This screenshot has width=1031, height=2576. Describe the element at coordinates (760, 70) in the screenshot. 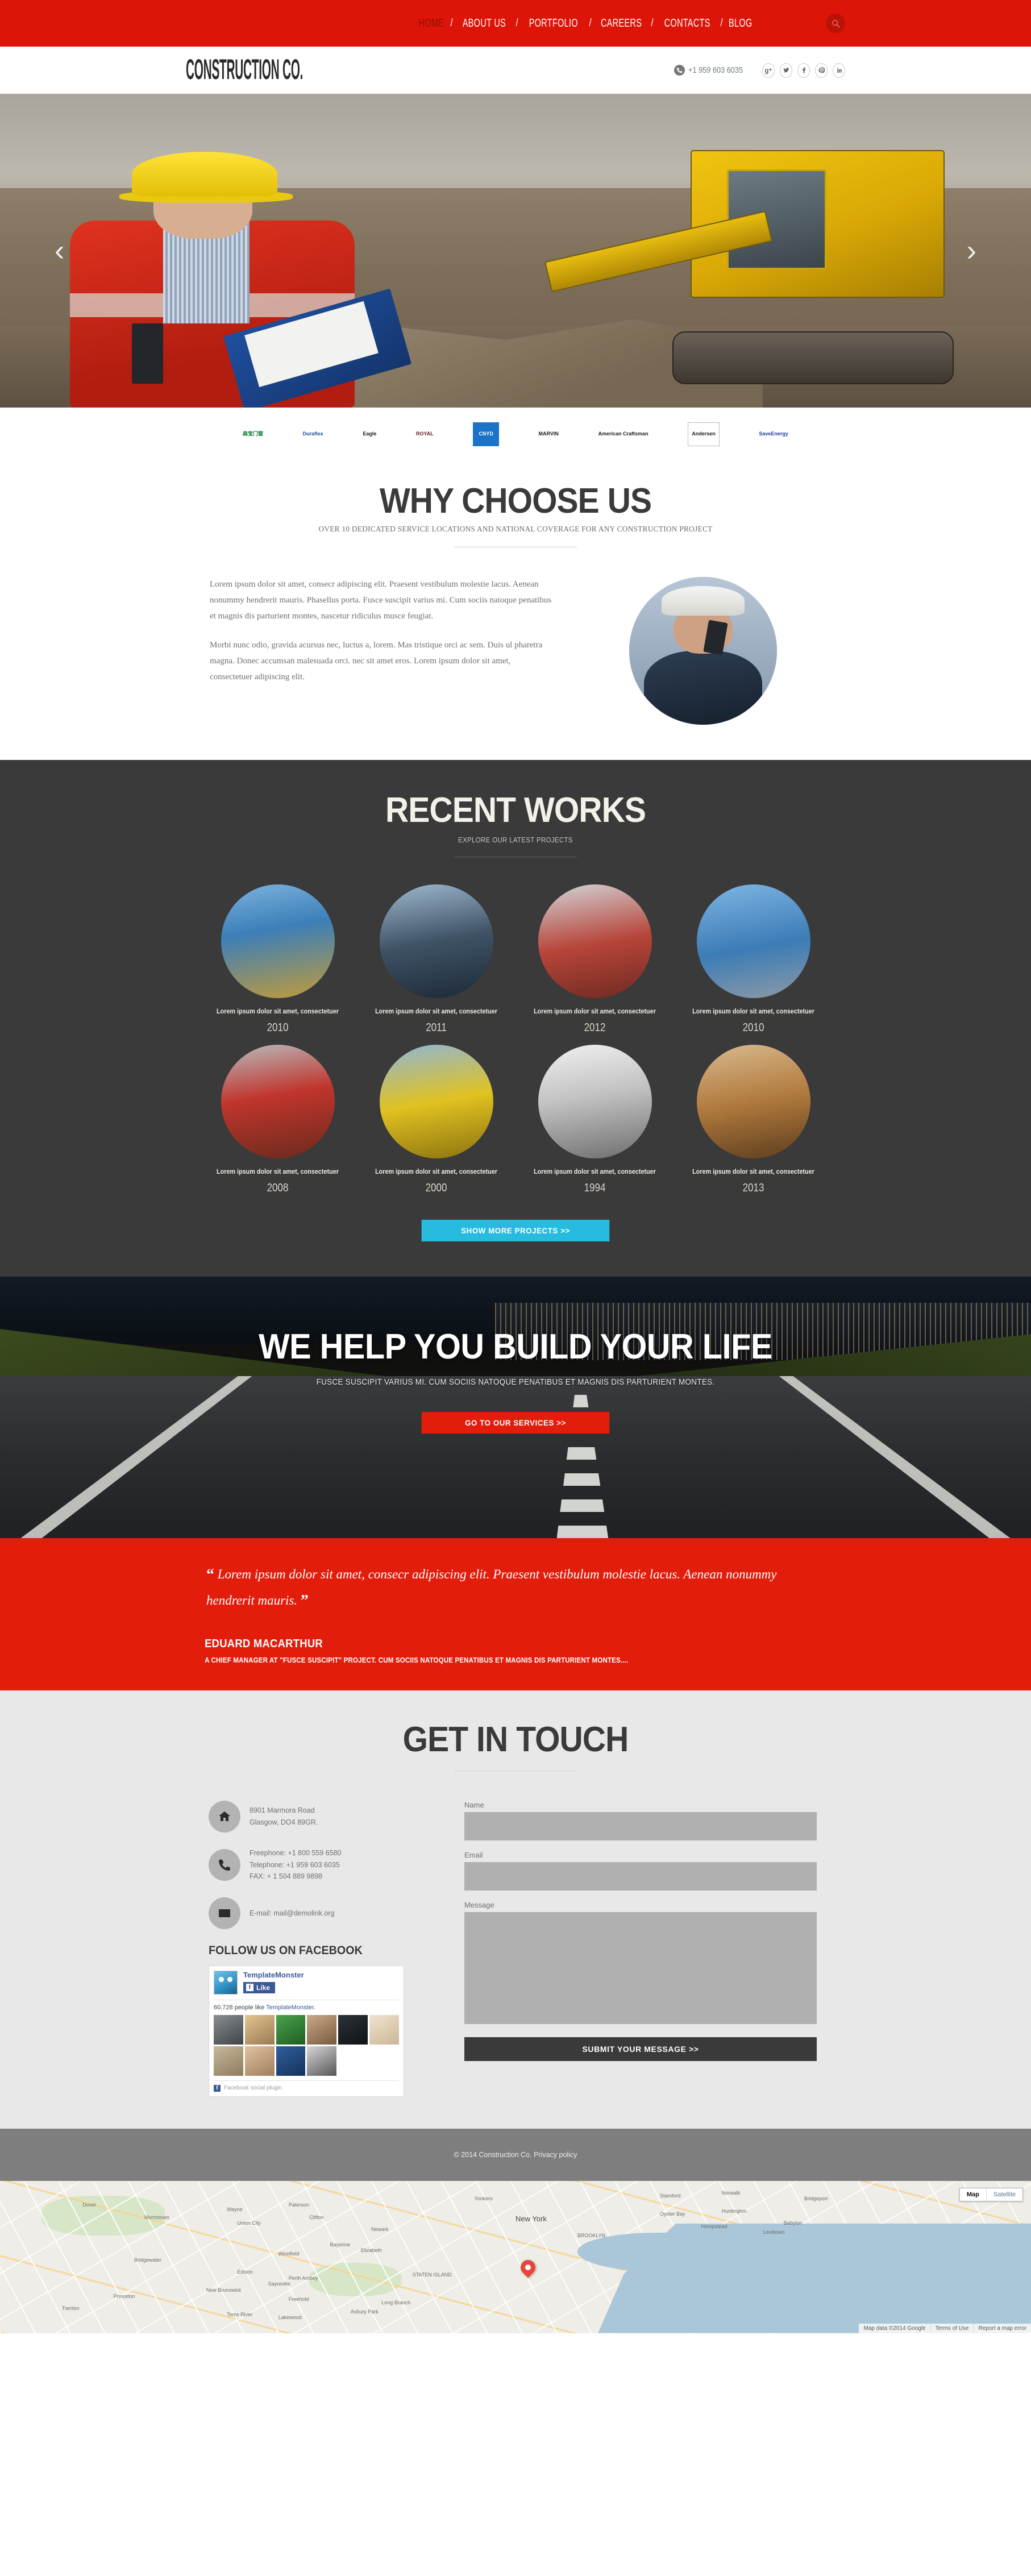

I see `header-contact-social: +1 959 603 6035 g +` at that location.